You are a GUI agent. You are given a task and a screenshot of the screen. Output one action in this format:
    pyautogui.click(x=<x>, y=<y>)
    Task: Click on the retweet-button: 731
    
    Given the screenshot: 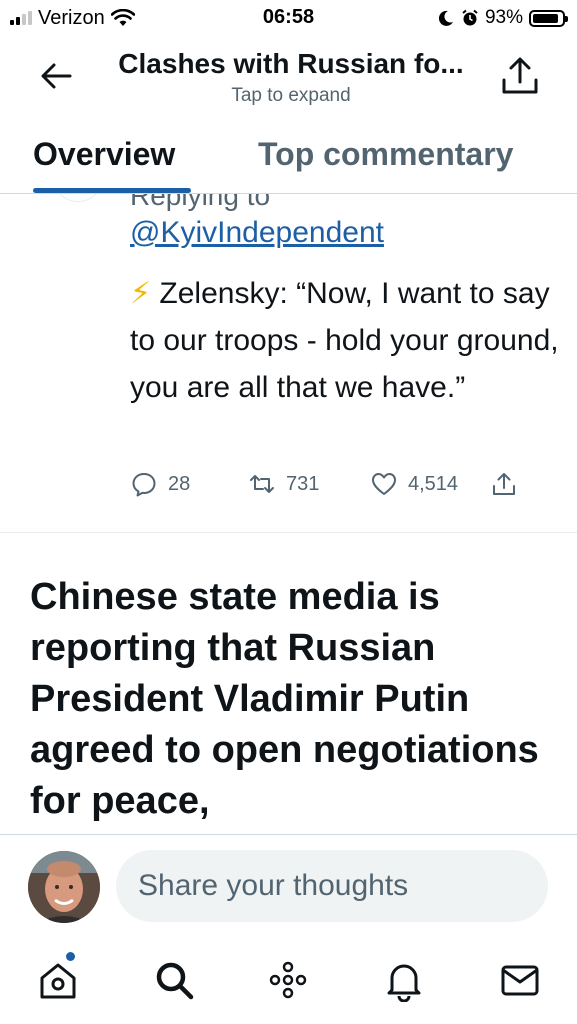 What is the action you would take?
    pyautogui.click(x=283, y=484)
    